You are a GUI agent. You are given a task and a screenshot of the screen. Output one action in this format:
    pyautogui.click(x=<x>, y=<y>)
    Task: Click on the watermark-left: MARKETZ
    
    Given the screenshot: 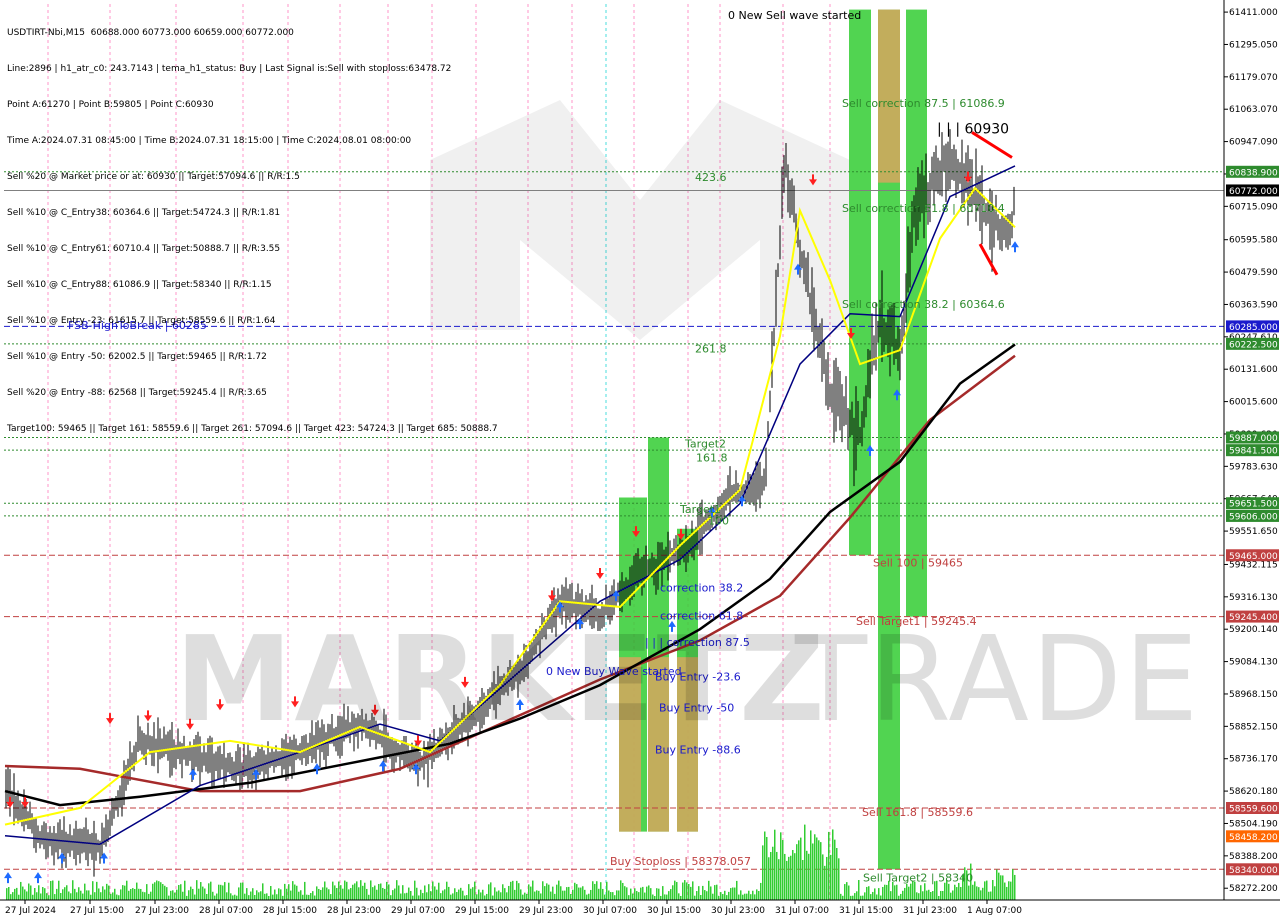 What is the action you would take?
    pyautogui.click(x=501, y=679)
    